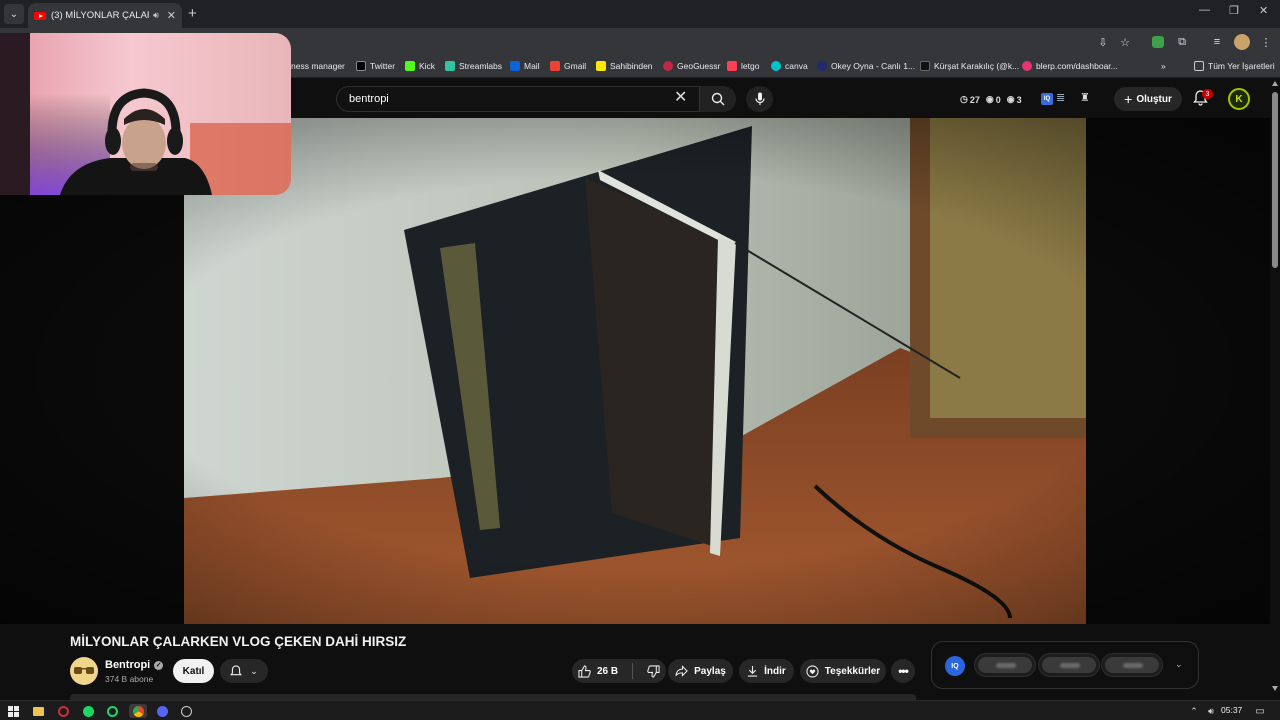 Image resolution: width=1280 pixels, height=720 pixels. I want to click on bookmark-item: Mail, so click(525, 66).